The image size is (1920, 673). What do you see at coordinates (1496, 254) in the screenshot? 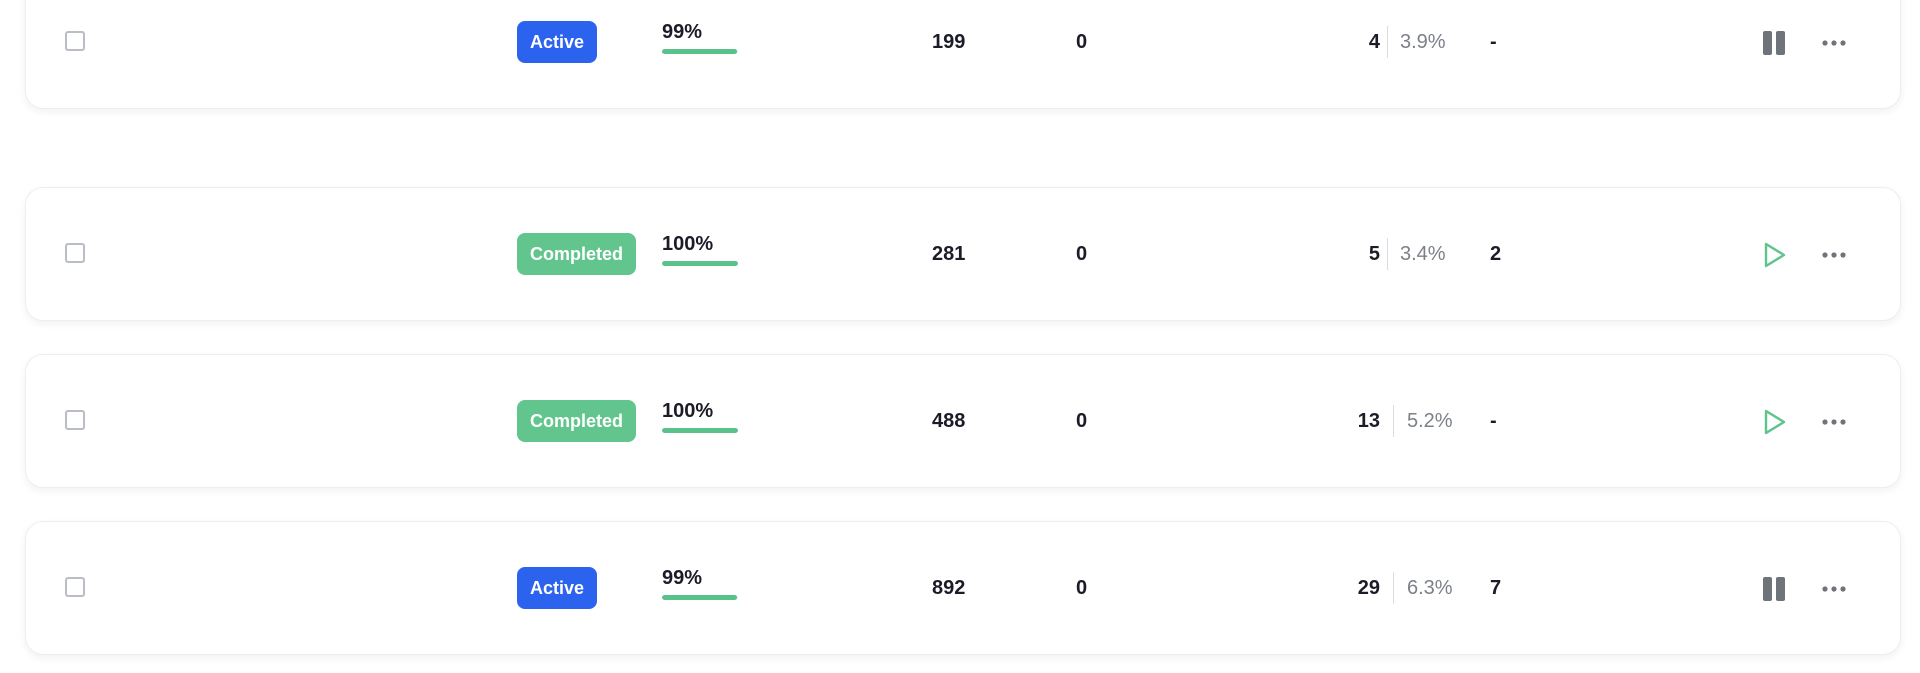
I see `extra-value: 2` at bounding box center [1496, 254].